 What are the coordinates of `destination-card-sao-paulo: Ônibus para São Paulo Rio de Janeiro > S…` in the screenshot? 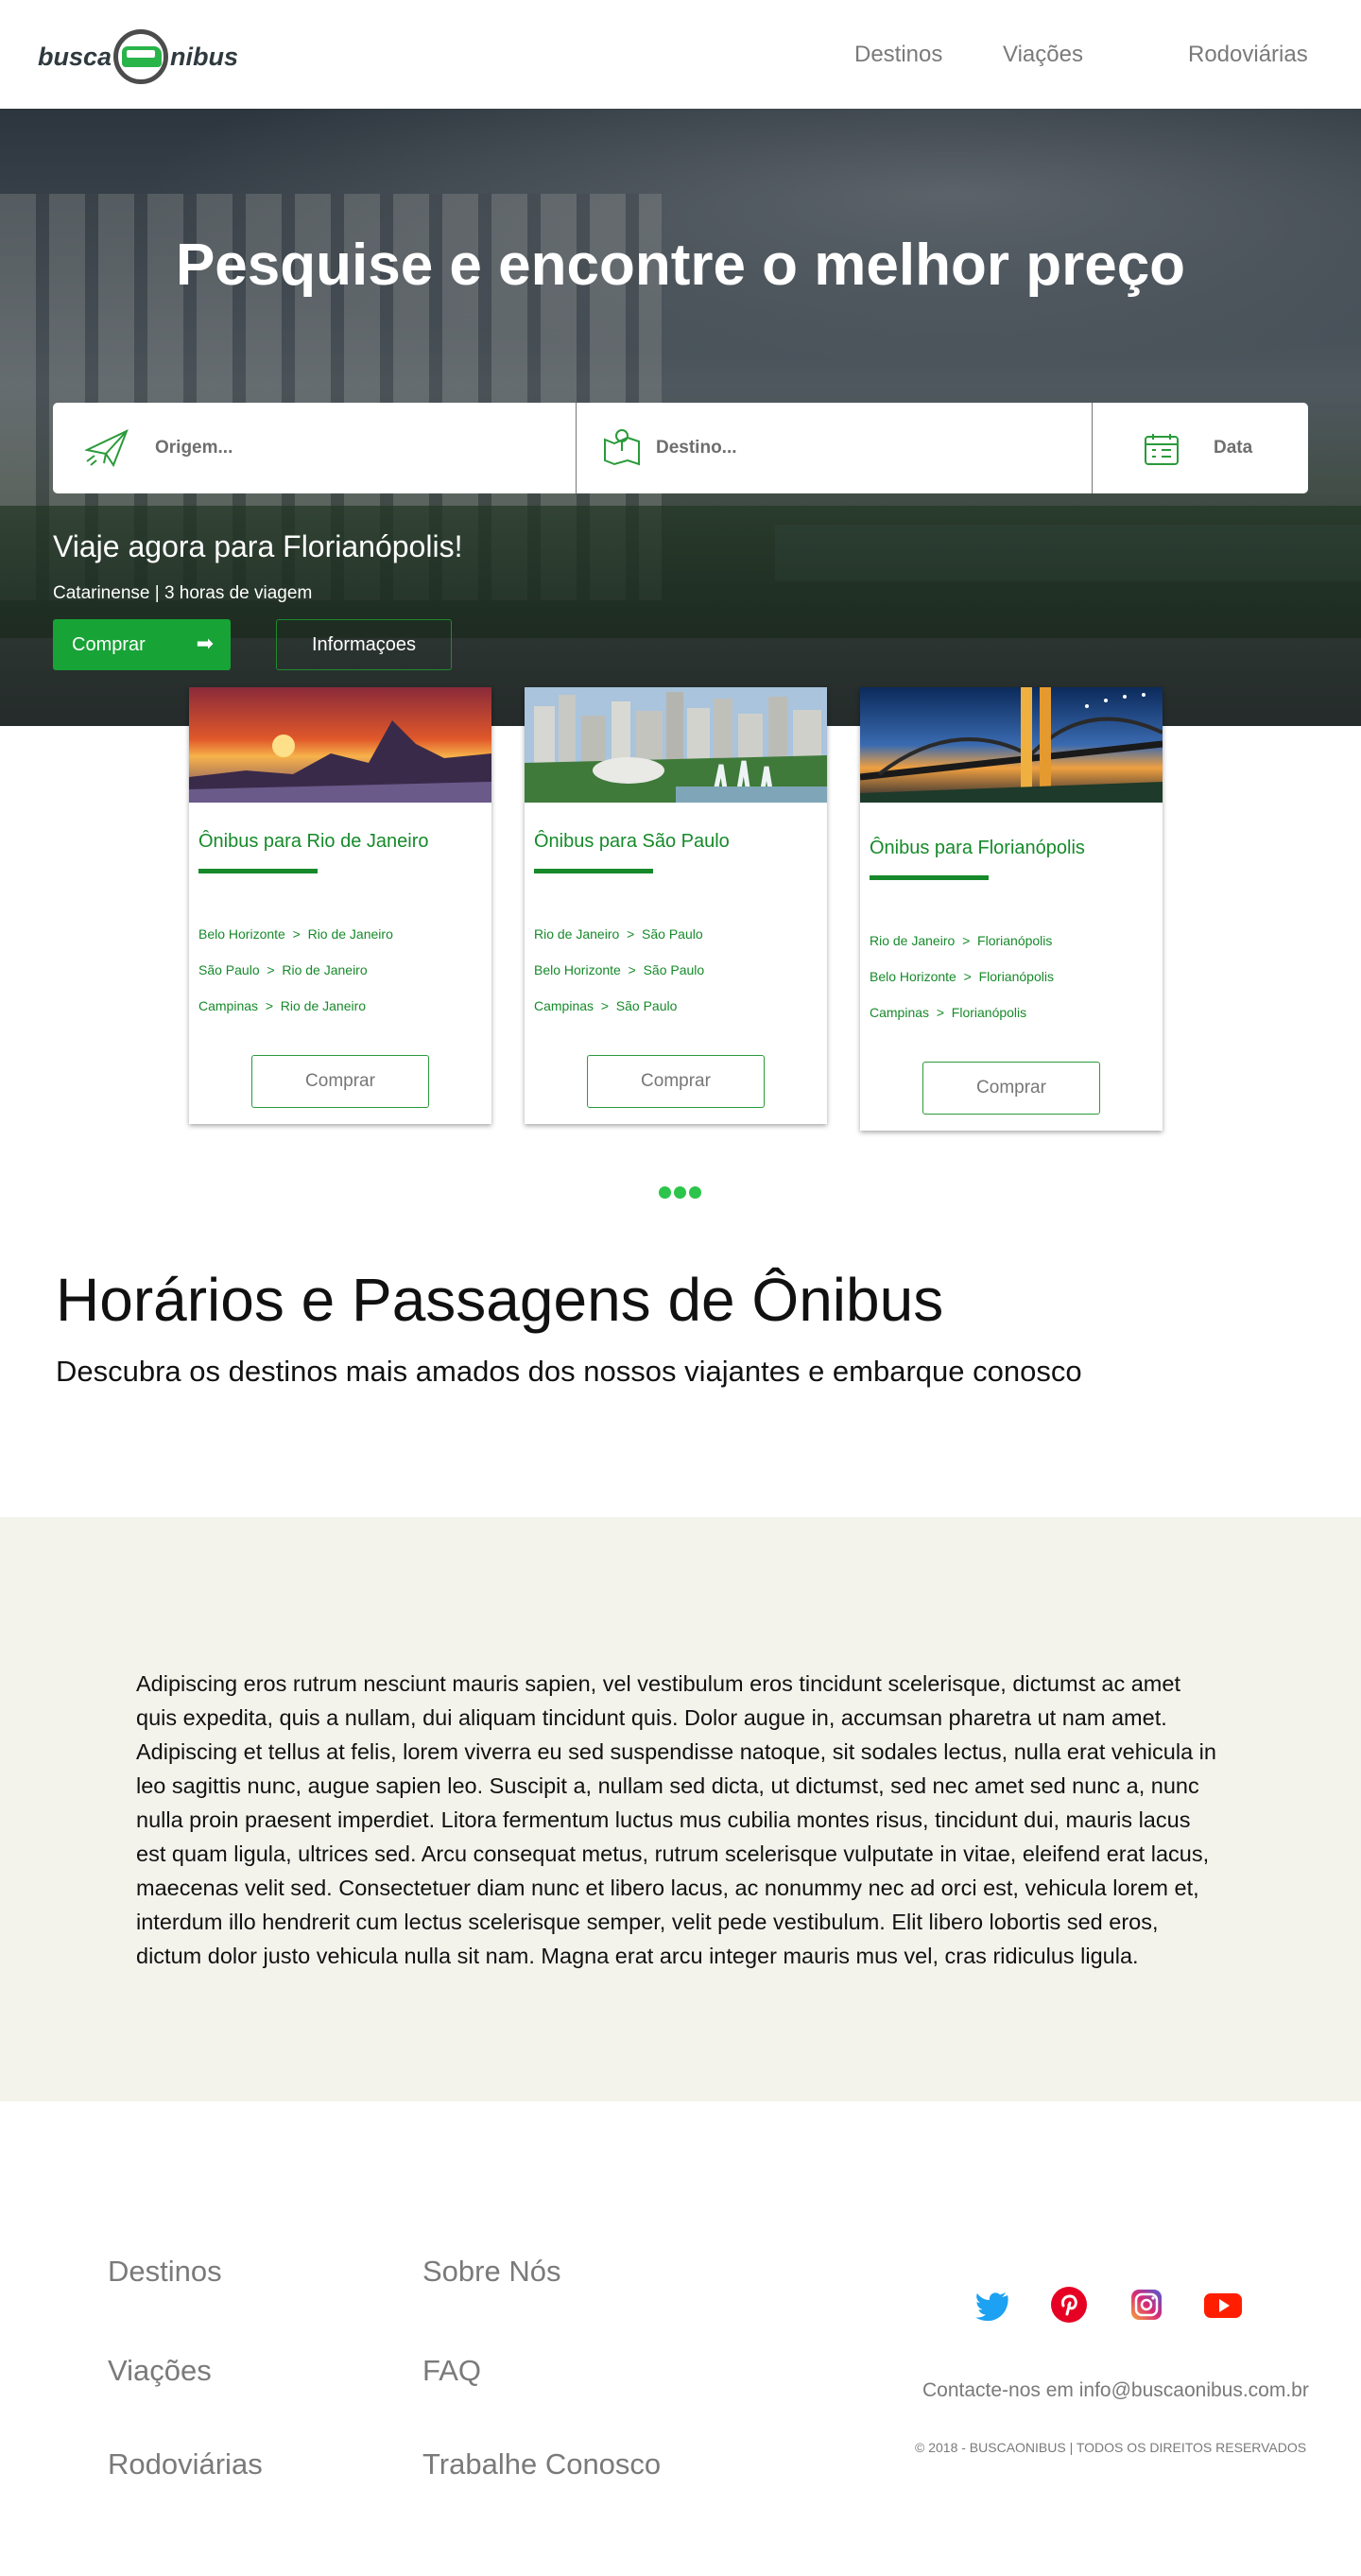 It's located at (676, 905).